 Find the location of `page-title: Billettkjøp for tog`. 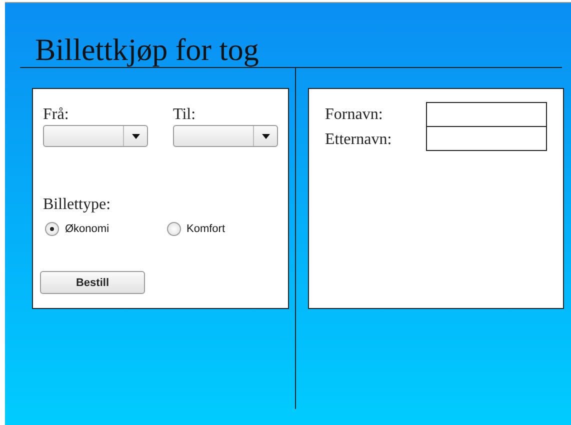

page-title: Billettkjøp for tog is located at coordinates (147, 50).